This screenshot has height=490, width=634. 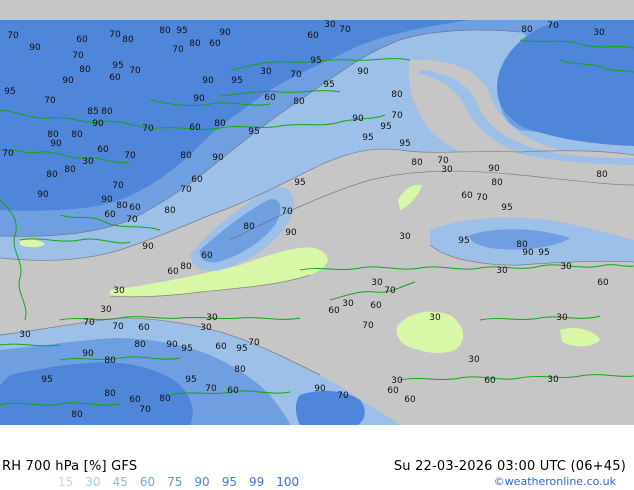 I want to click on legend-value: 60, so click(x=147, y=482).